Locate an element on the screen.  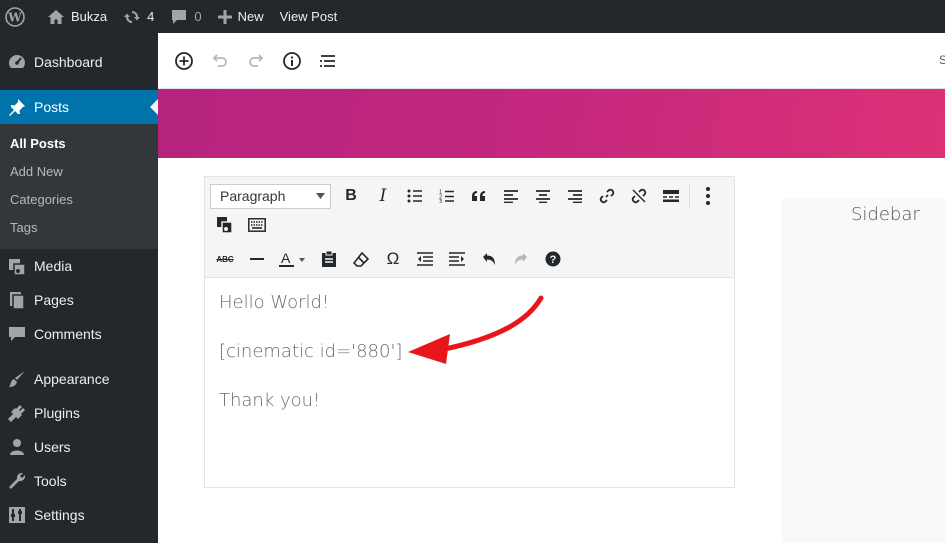
italic-icon: I is located at coordinates (383, 196).